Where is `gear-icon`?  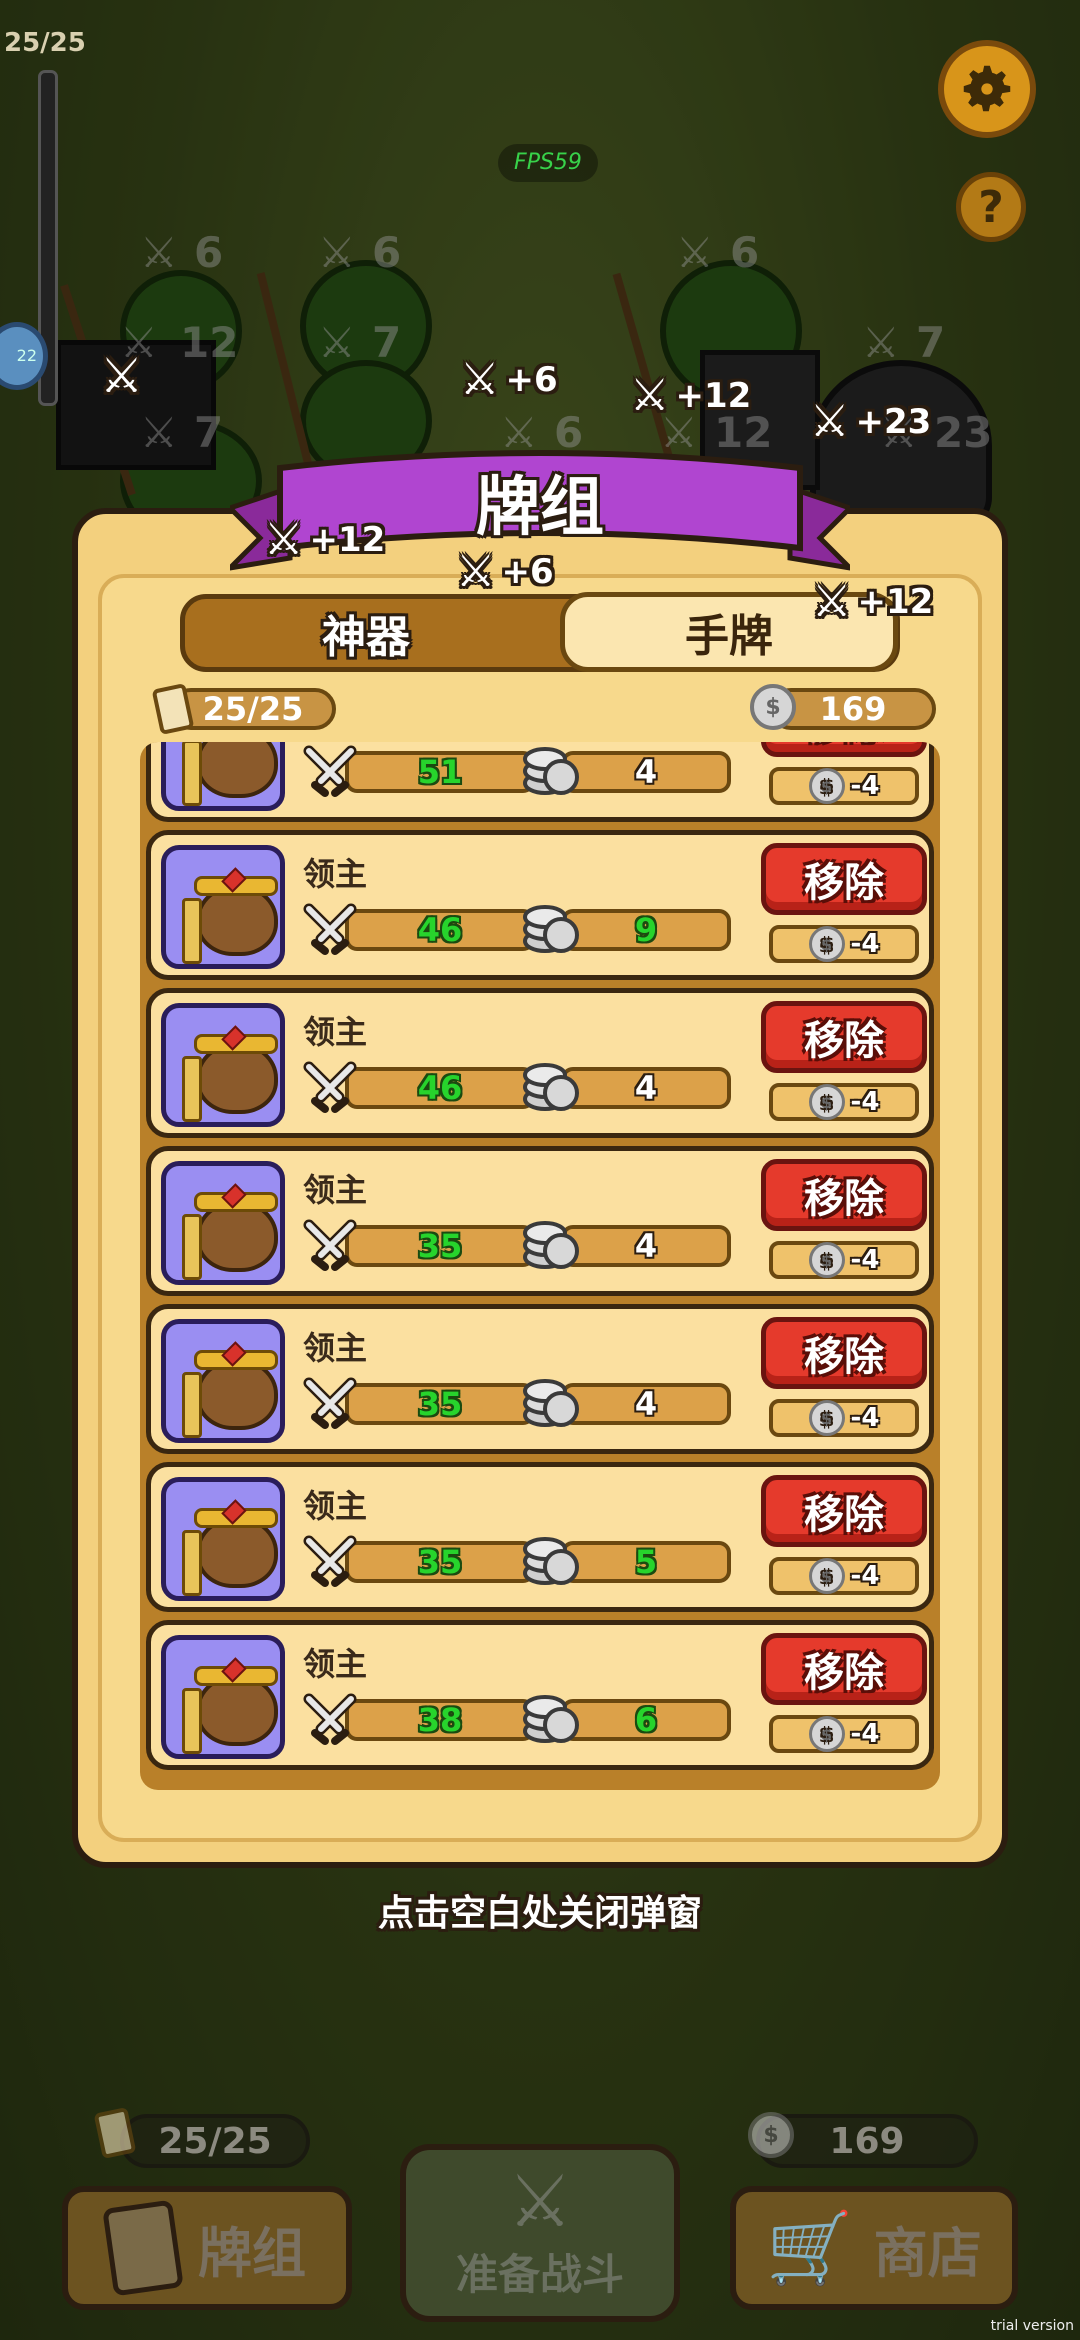 gear-icon is located at coordinates (987, 88).